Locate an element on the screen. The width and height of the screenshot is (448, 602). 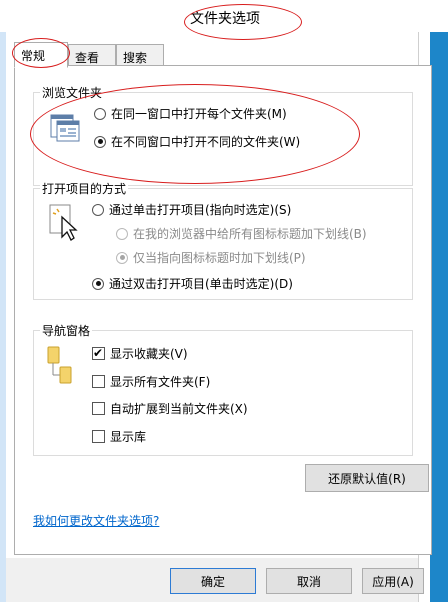
ok-button-label: 确定 is located at coordinates (212, 581).